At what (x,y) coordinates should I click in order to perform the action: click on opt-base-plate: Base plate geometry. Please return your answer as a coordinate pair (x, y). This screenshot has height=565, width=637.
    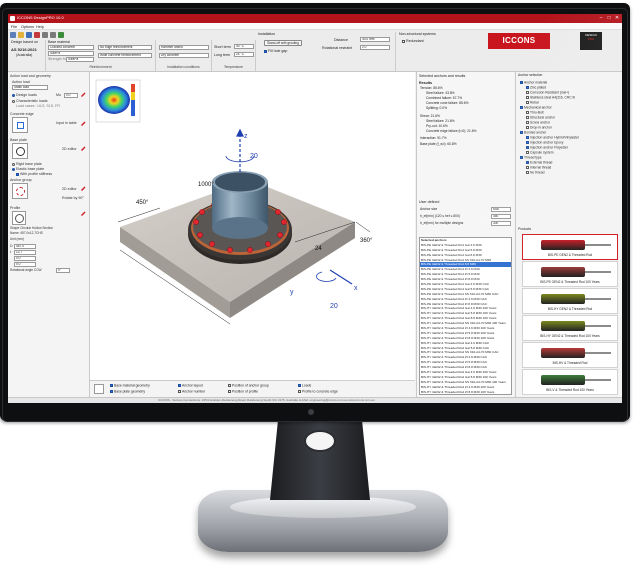
    Looking at the image, I should click on (127, 391).